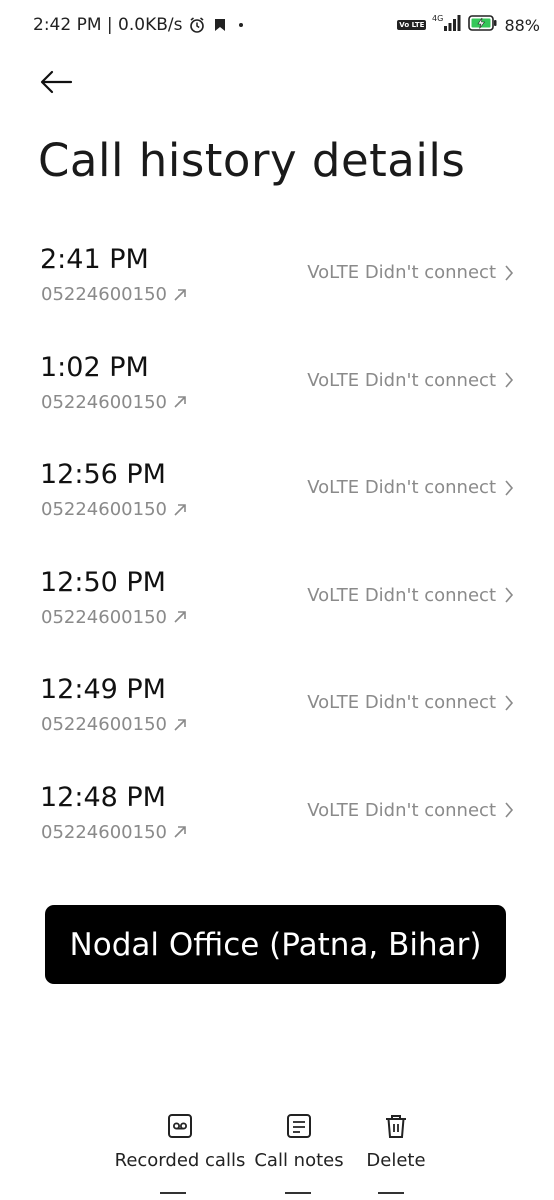 This screenshot has width=554, height=1200. Describe the element at coordinates (412, 25) in the screenshot. I see `volte-icon: Vo LTE` at that location.